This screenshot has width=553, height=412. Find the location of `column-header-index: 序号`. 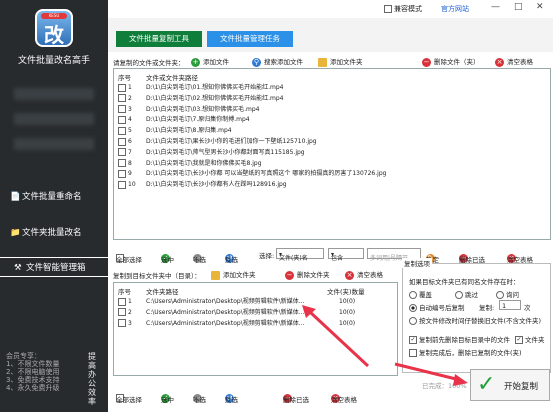

column-header-index: 序号 is located at coordinates (124, 292).